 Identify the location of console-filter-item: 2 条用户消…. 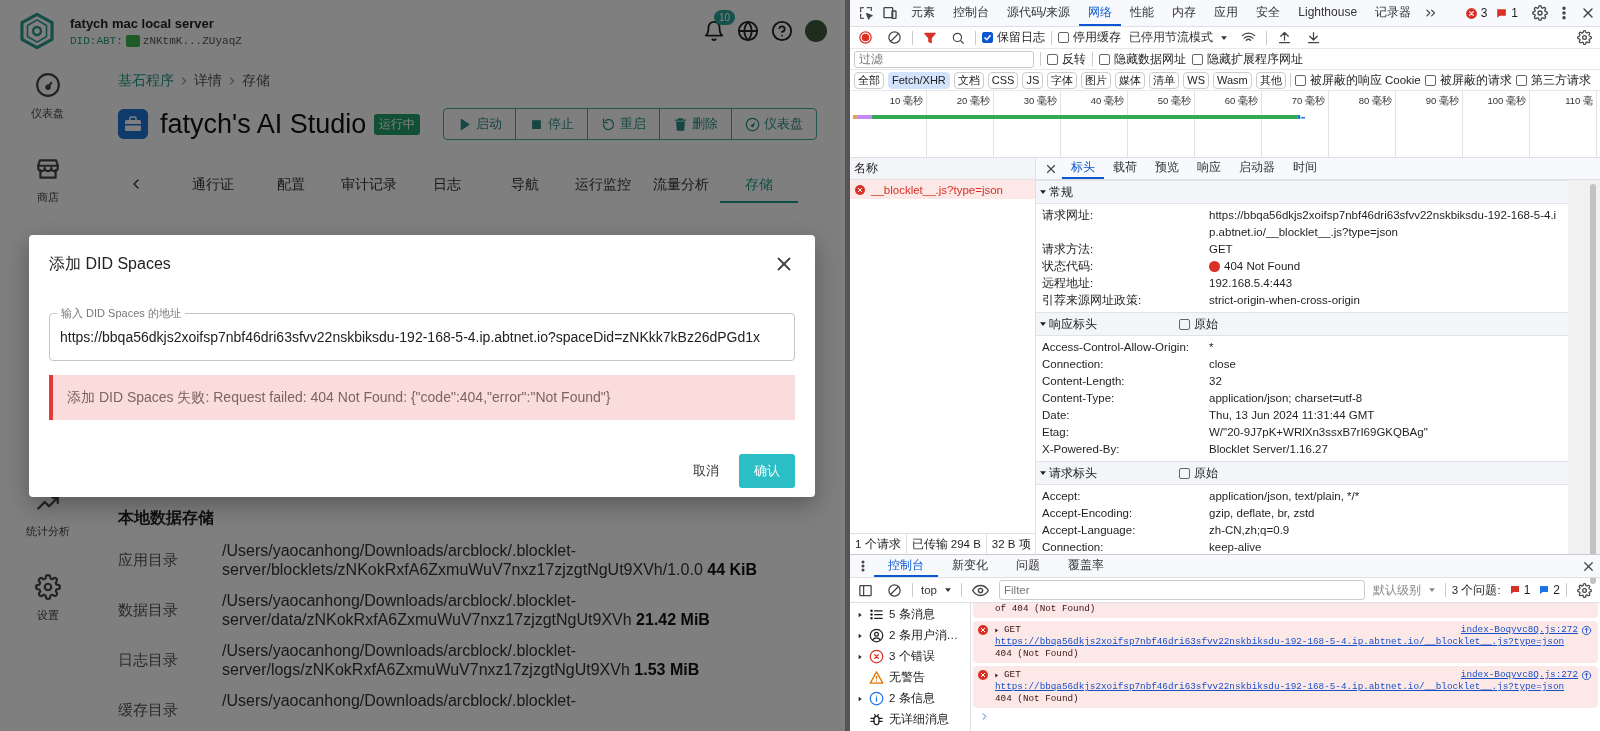
(910, 635).